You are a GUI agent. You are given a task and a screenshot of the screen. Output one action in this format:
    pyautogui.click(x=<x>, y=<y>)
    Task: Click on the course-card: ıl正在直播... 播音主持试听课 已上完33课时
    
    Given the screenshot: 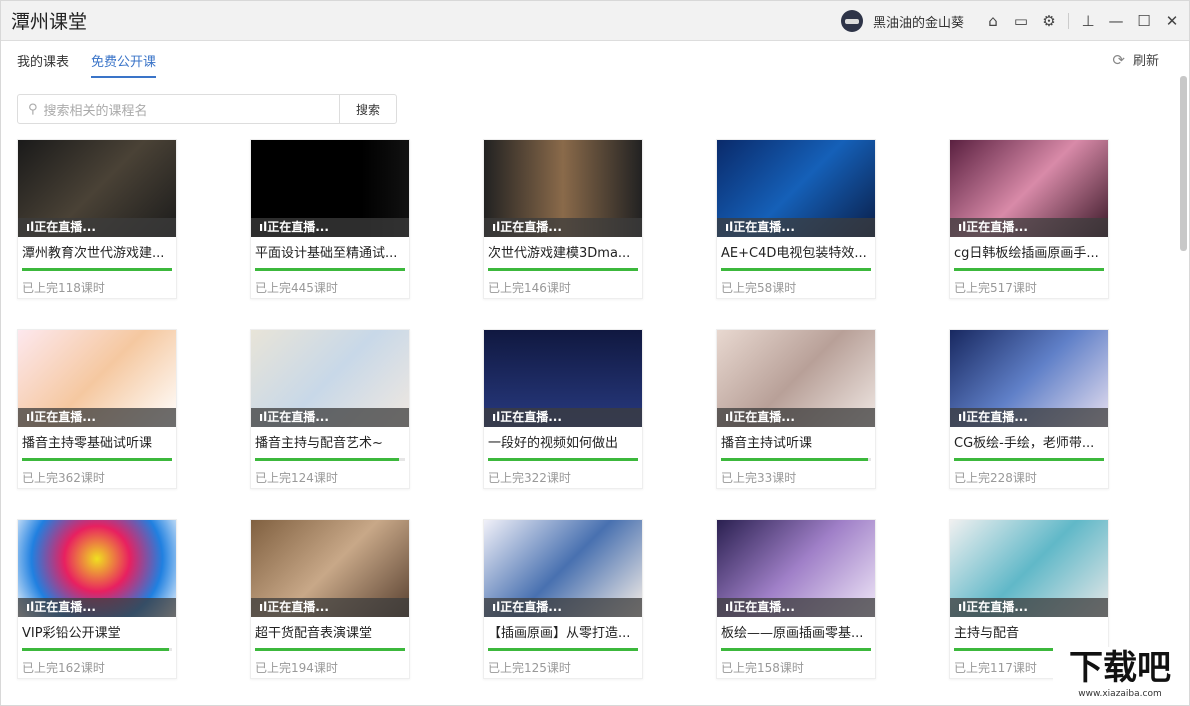 What is the action you would take?
    pyautogui.click(x=796, y=409)
    